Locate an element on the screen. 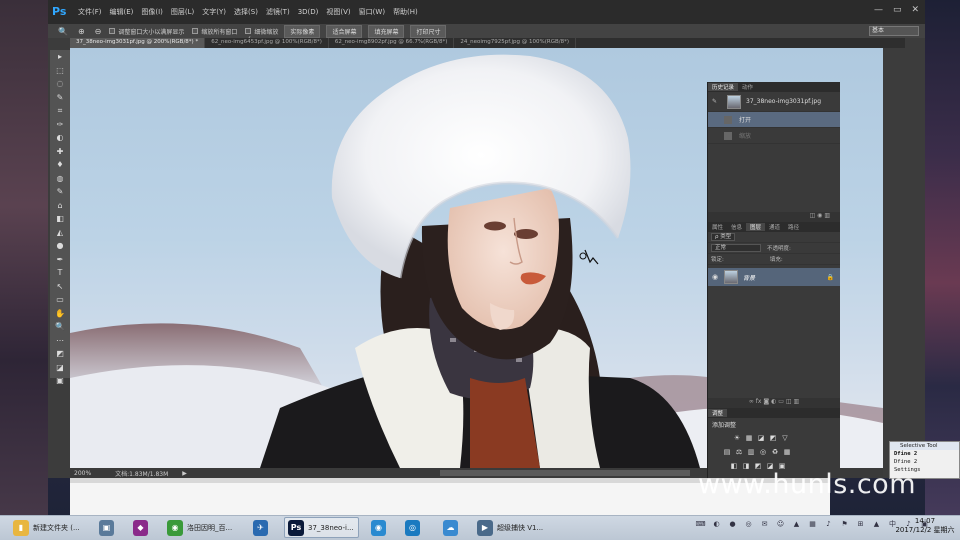  sponge-tool-icon: ● is located at coordinates (60, 246).